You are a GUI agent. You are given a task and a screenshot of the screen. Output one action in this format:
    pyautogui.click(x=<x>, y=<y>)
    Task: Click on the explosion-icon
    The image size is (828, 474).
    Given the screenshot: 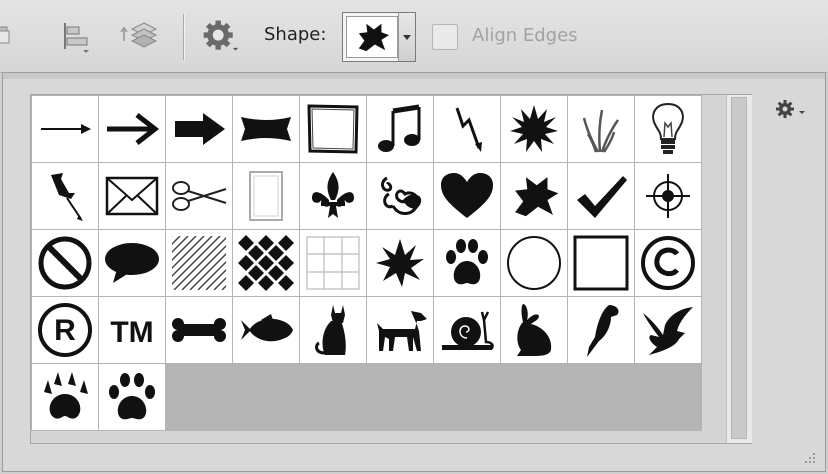 What is the action you would take?
    pyautogui.click(x=400, y=263)
    